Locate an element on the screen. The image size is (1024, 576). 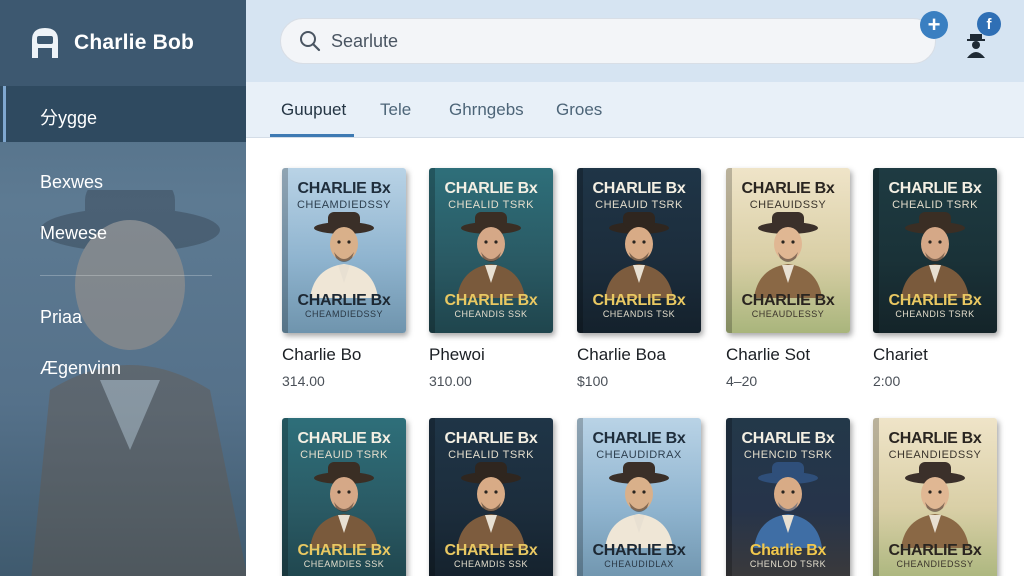
cover-subtitle-bottom: CHEANDIEDSSY is located at coordinates (935, 564).